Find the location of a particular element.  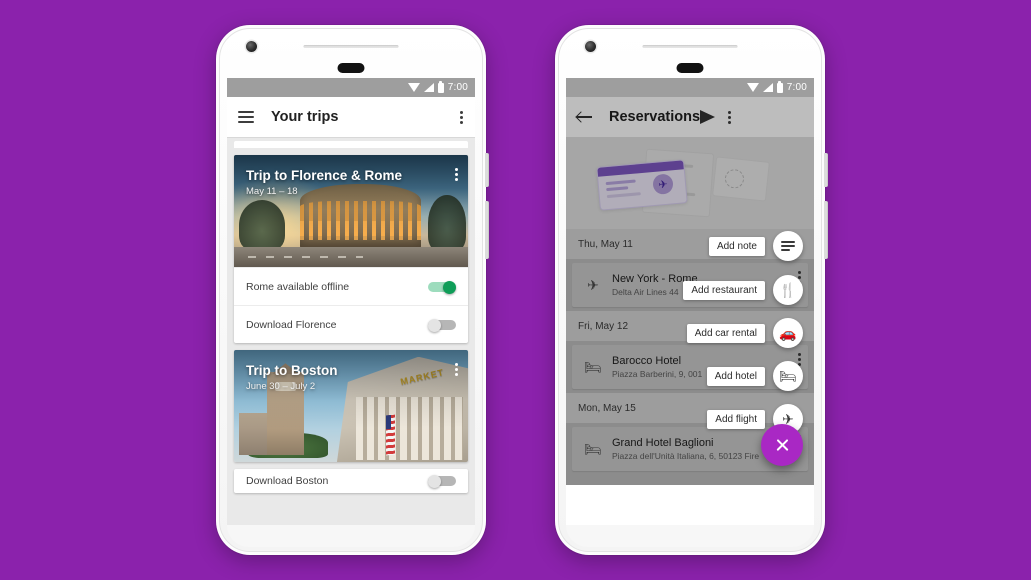

app-bar-reservations: Reservations is located at coordinates (690, 117).